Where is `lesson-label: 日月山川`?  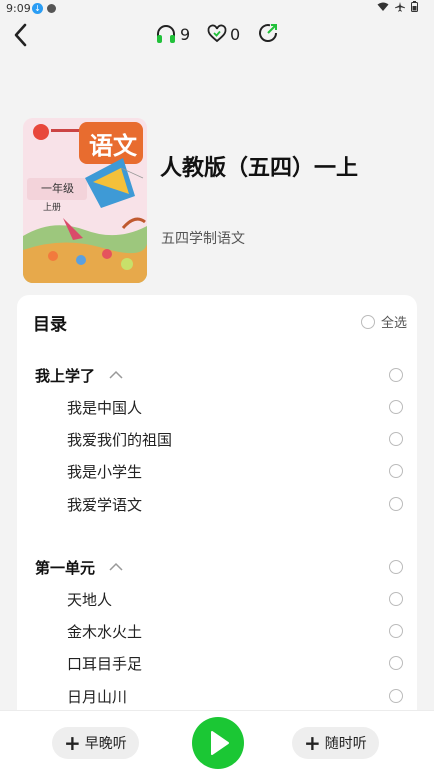
lesson-label: 日月山川 is located at coordinates (97, 696).